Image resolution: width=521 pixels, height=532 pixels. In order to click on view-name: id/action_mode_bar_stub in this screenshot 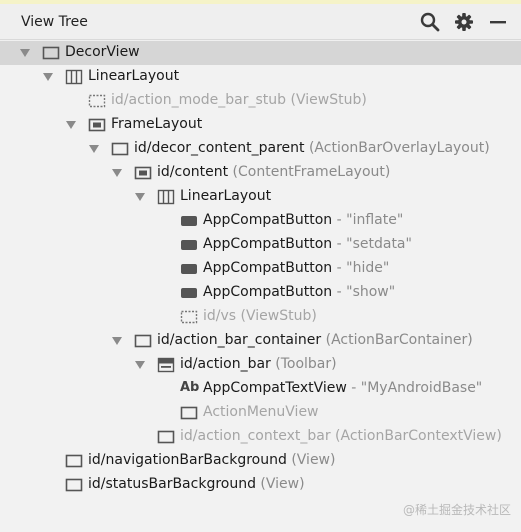, I will do `click(199, 100)`.